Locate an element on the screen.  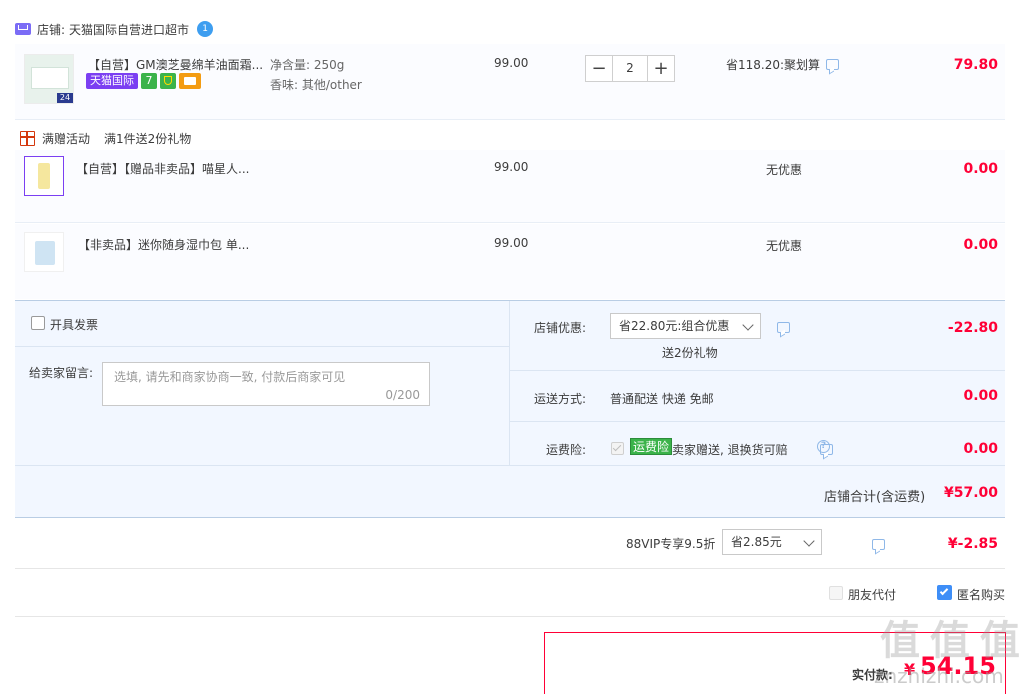
insurance-badge: 运费险 is located at coordinates (651, 446).